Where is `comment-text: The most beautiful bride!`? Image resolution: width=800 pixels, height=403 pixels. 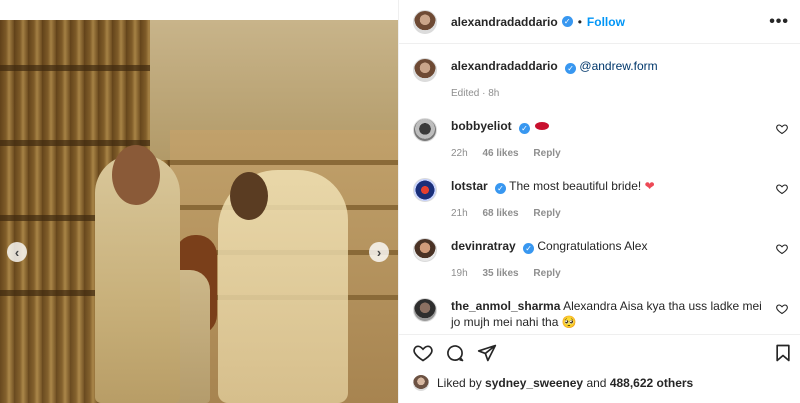
comment-text: The most beautiful bride! is located at coordinates (575, 186).